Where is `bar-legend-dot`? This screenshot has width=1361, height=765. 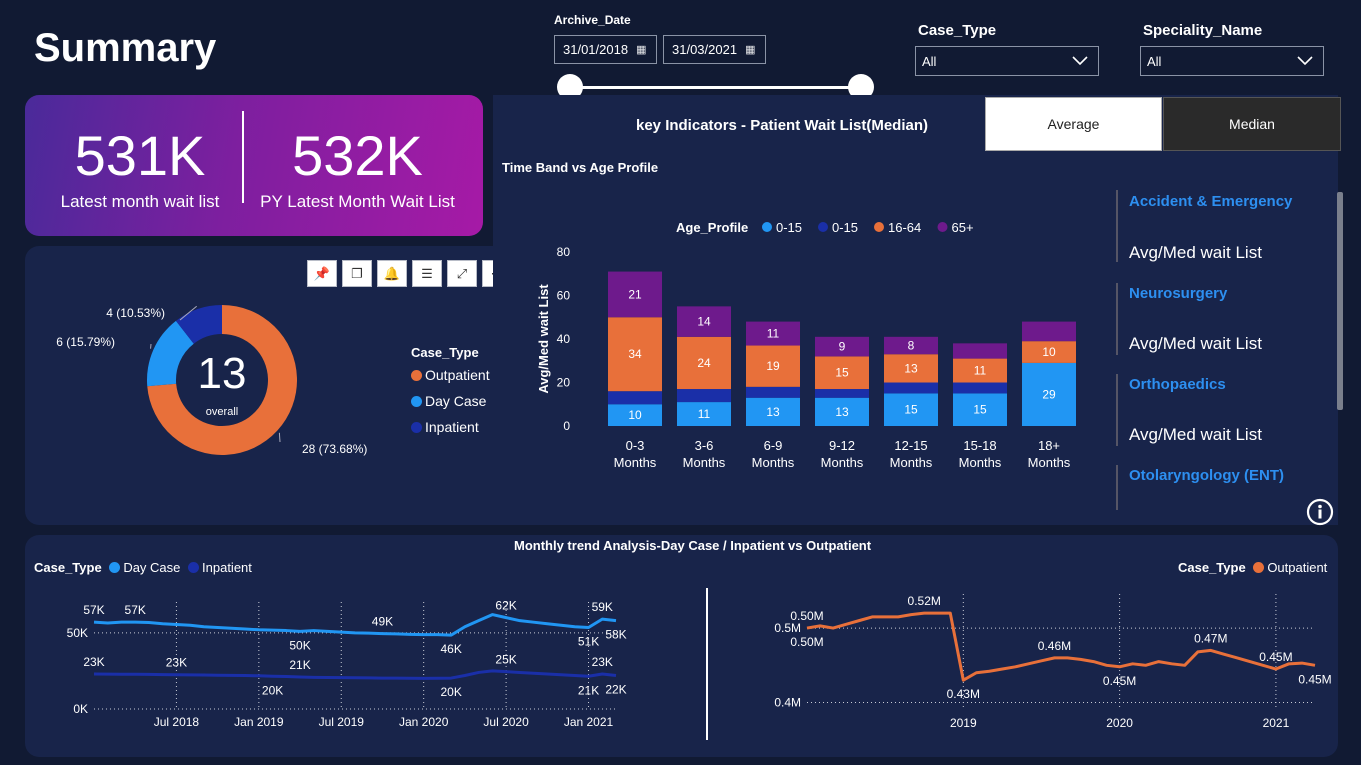 bar-legend-dot is located at coordinates (879, 227).